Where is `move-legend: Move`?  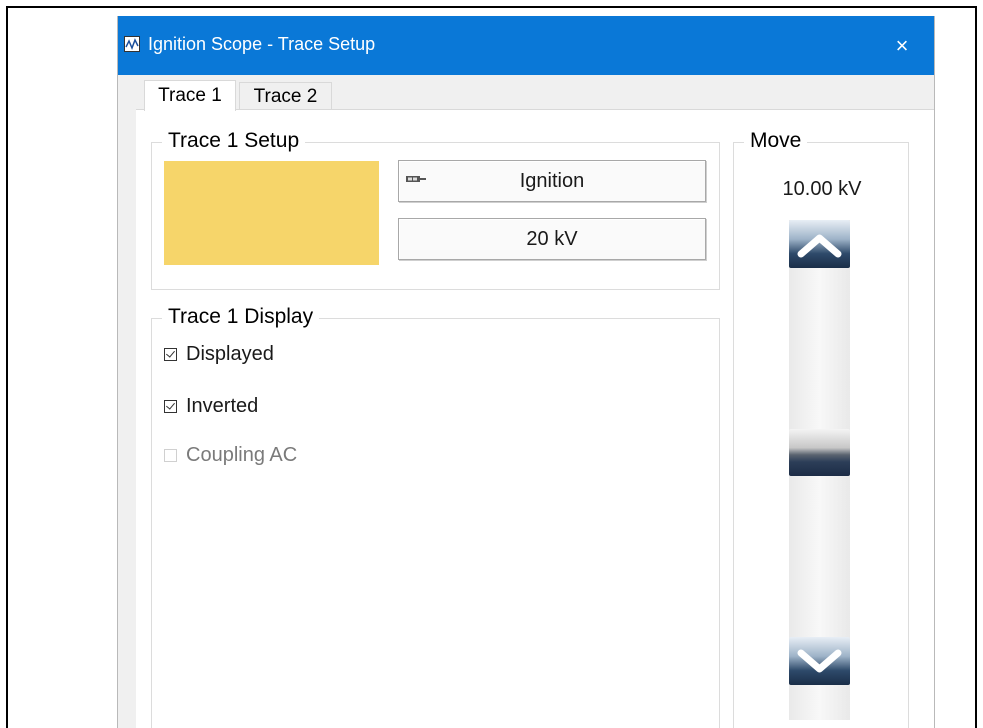 move-legend: Move is located at coordinates (776, 141).